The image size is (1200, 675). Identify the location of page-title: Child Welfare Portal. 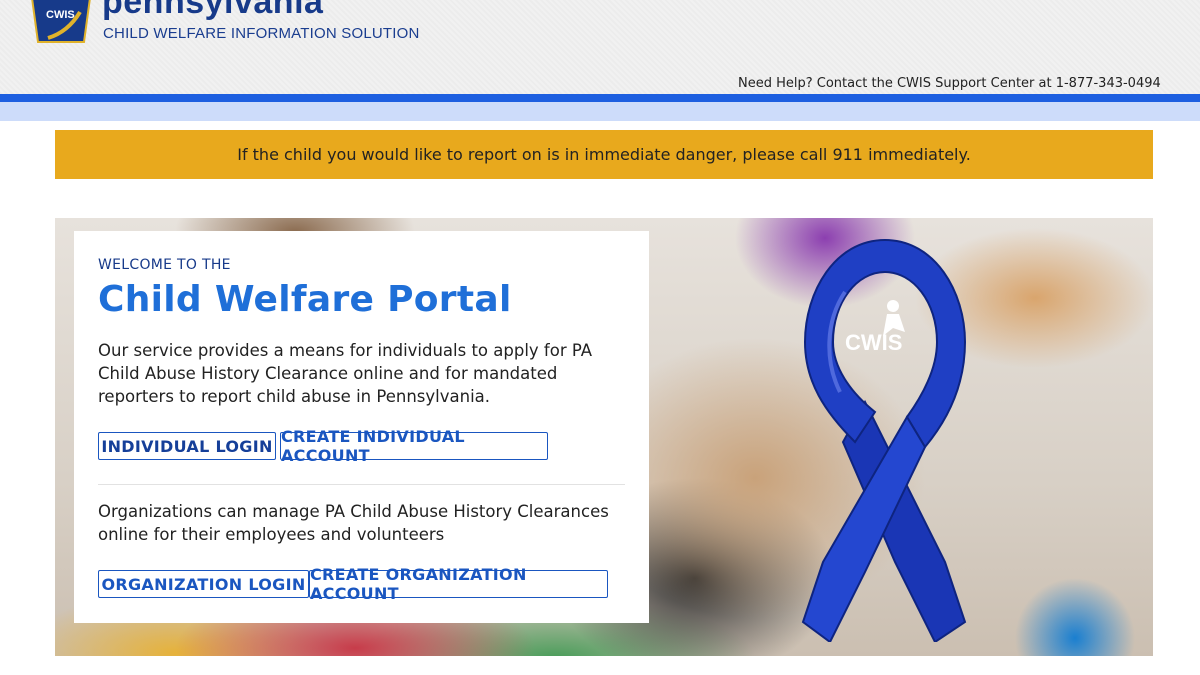
(305, 299).